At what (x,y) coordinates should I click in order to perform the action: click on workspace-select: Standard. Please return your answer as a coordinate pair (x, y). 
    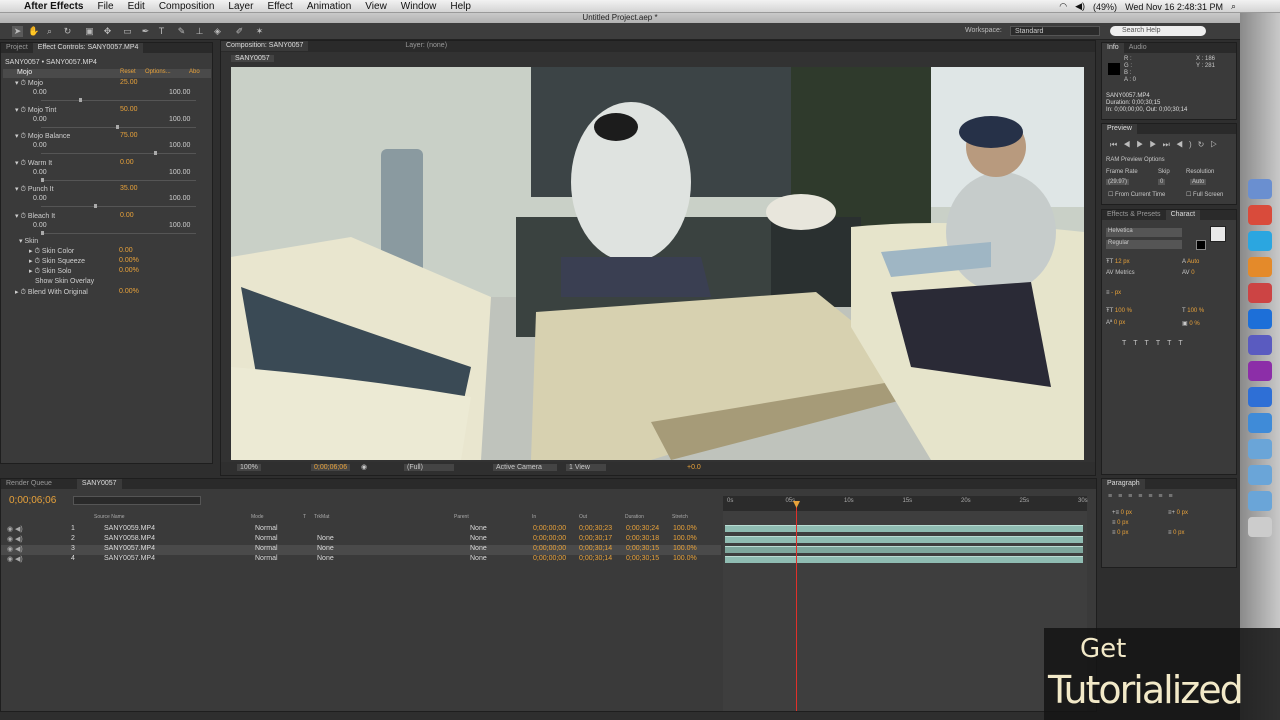
    Looking at the image, I should click on (1055, 31).